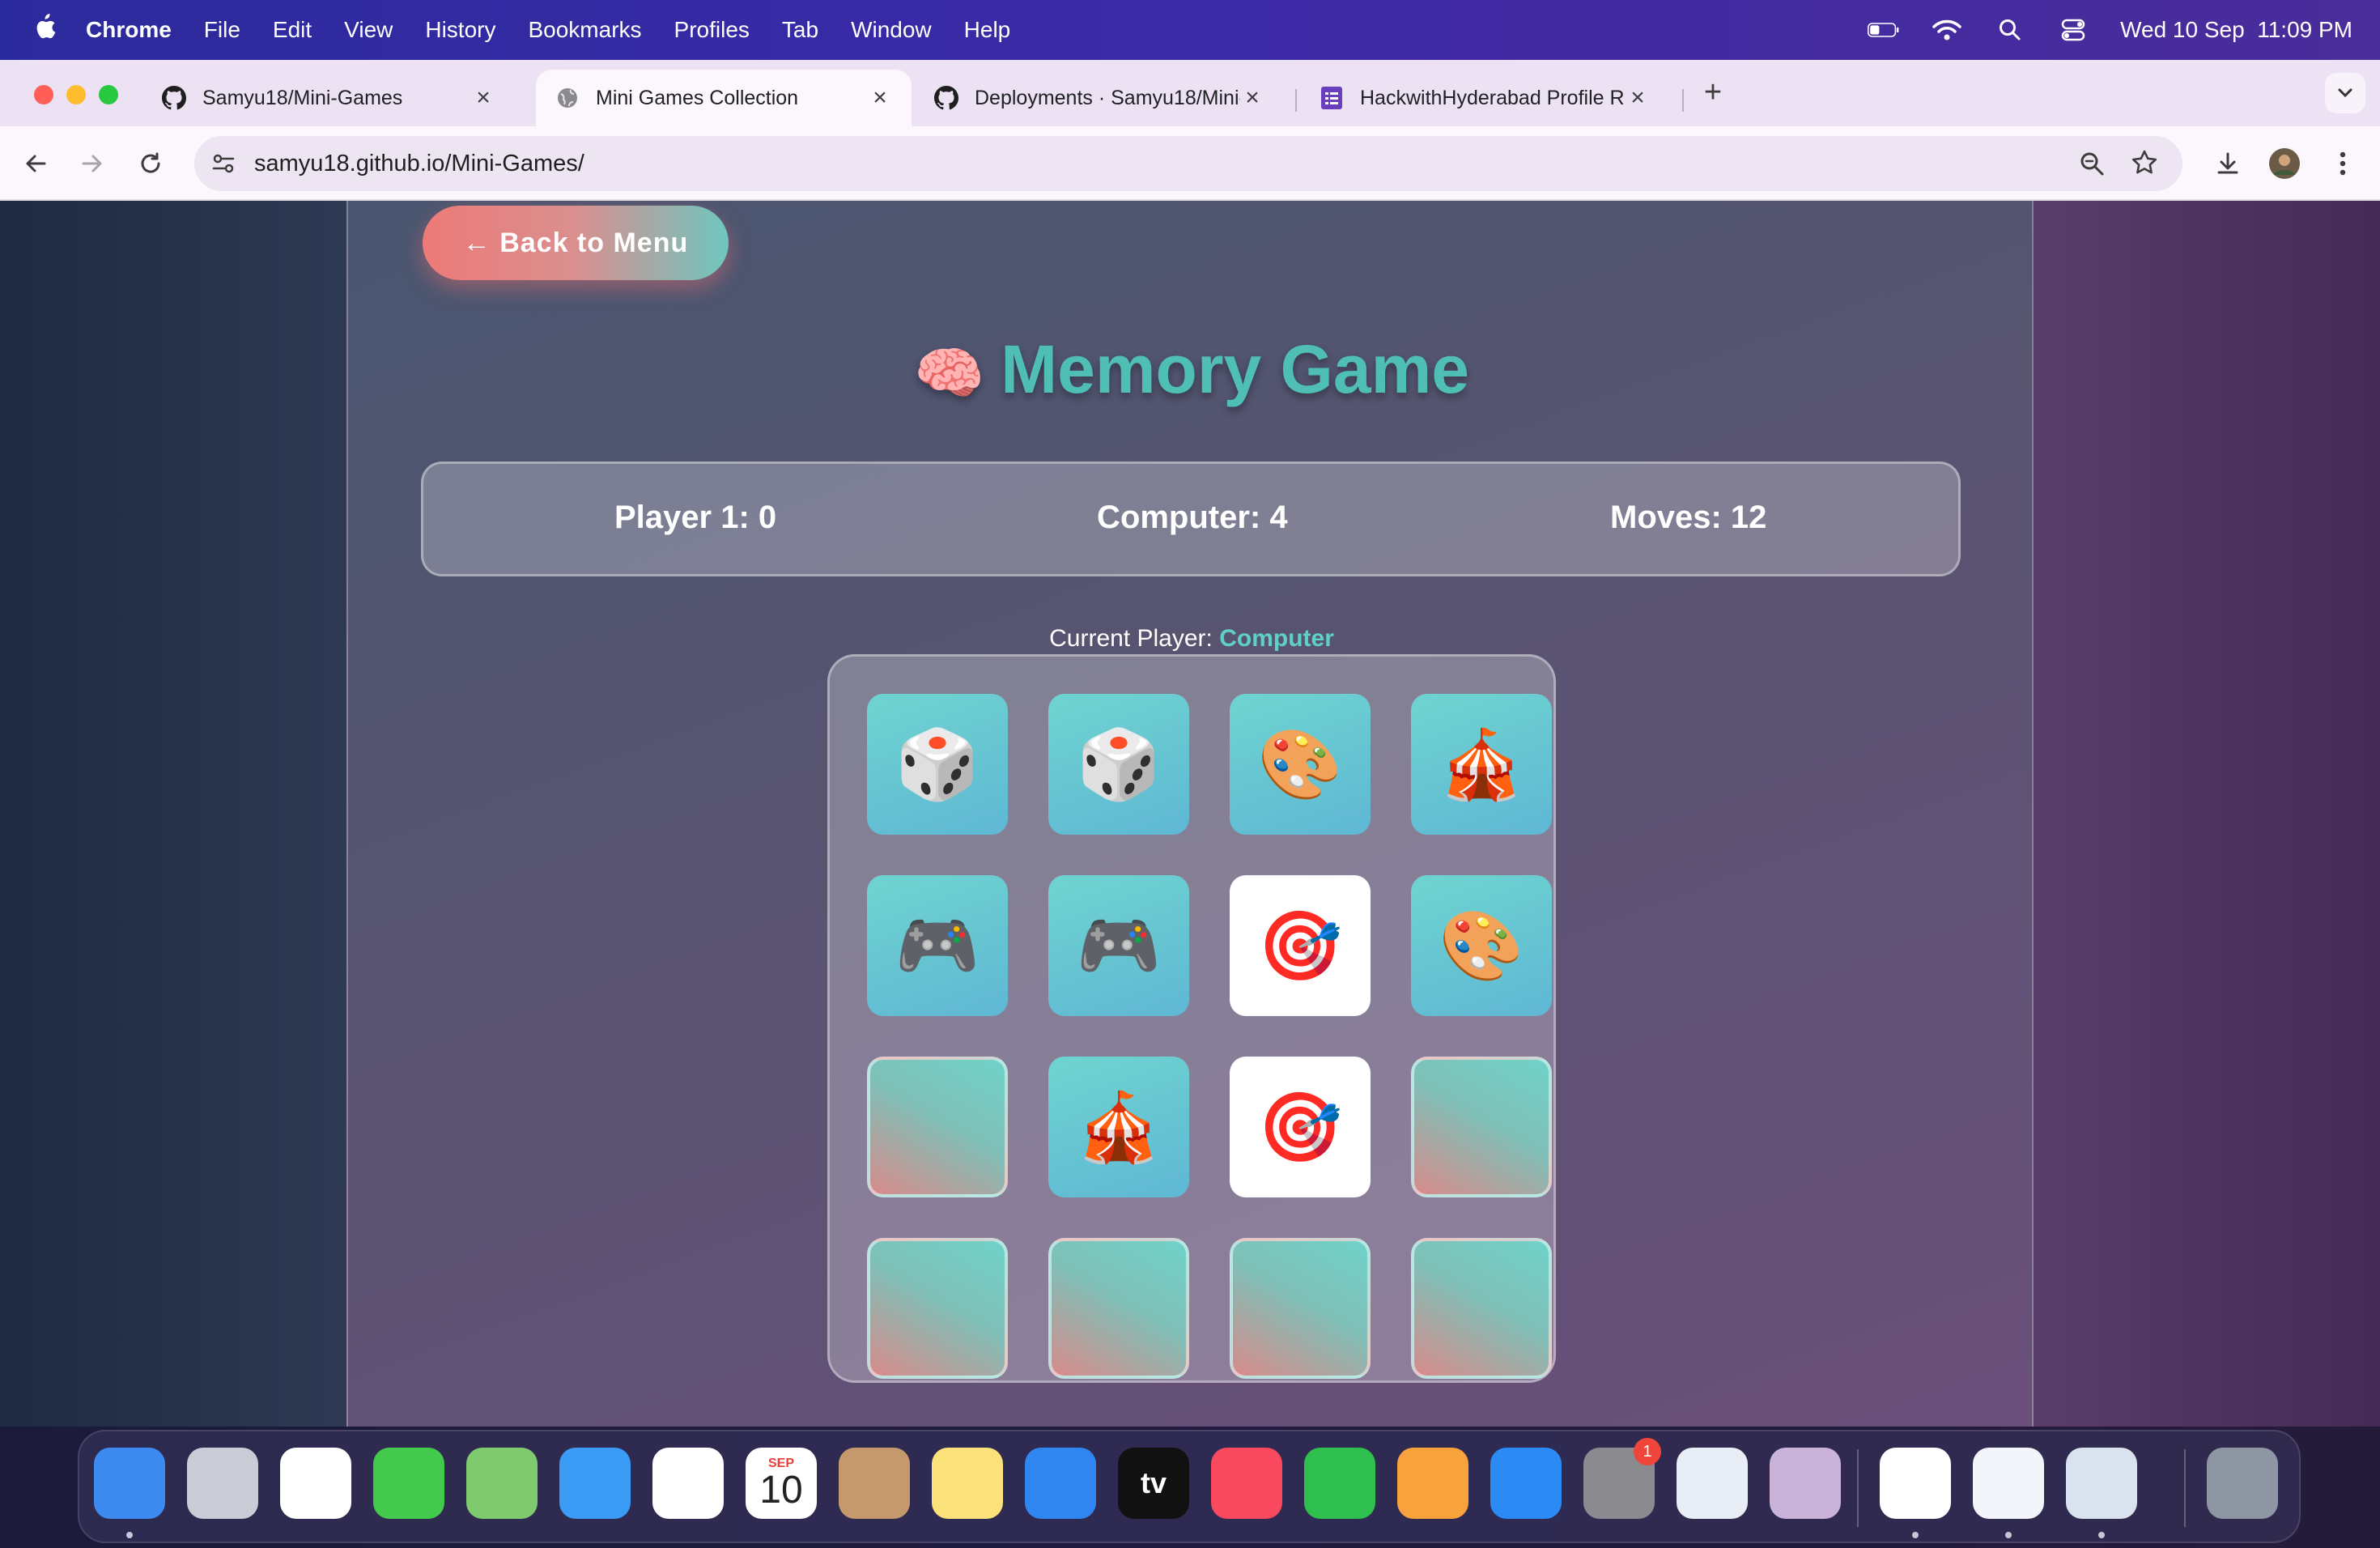  I want to click on wifi-icon, so click(1947, 30).